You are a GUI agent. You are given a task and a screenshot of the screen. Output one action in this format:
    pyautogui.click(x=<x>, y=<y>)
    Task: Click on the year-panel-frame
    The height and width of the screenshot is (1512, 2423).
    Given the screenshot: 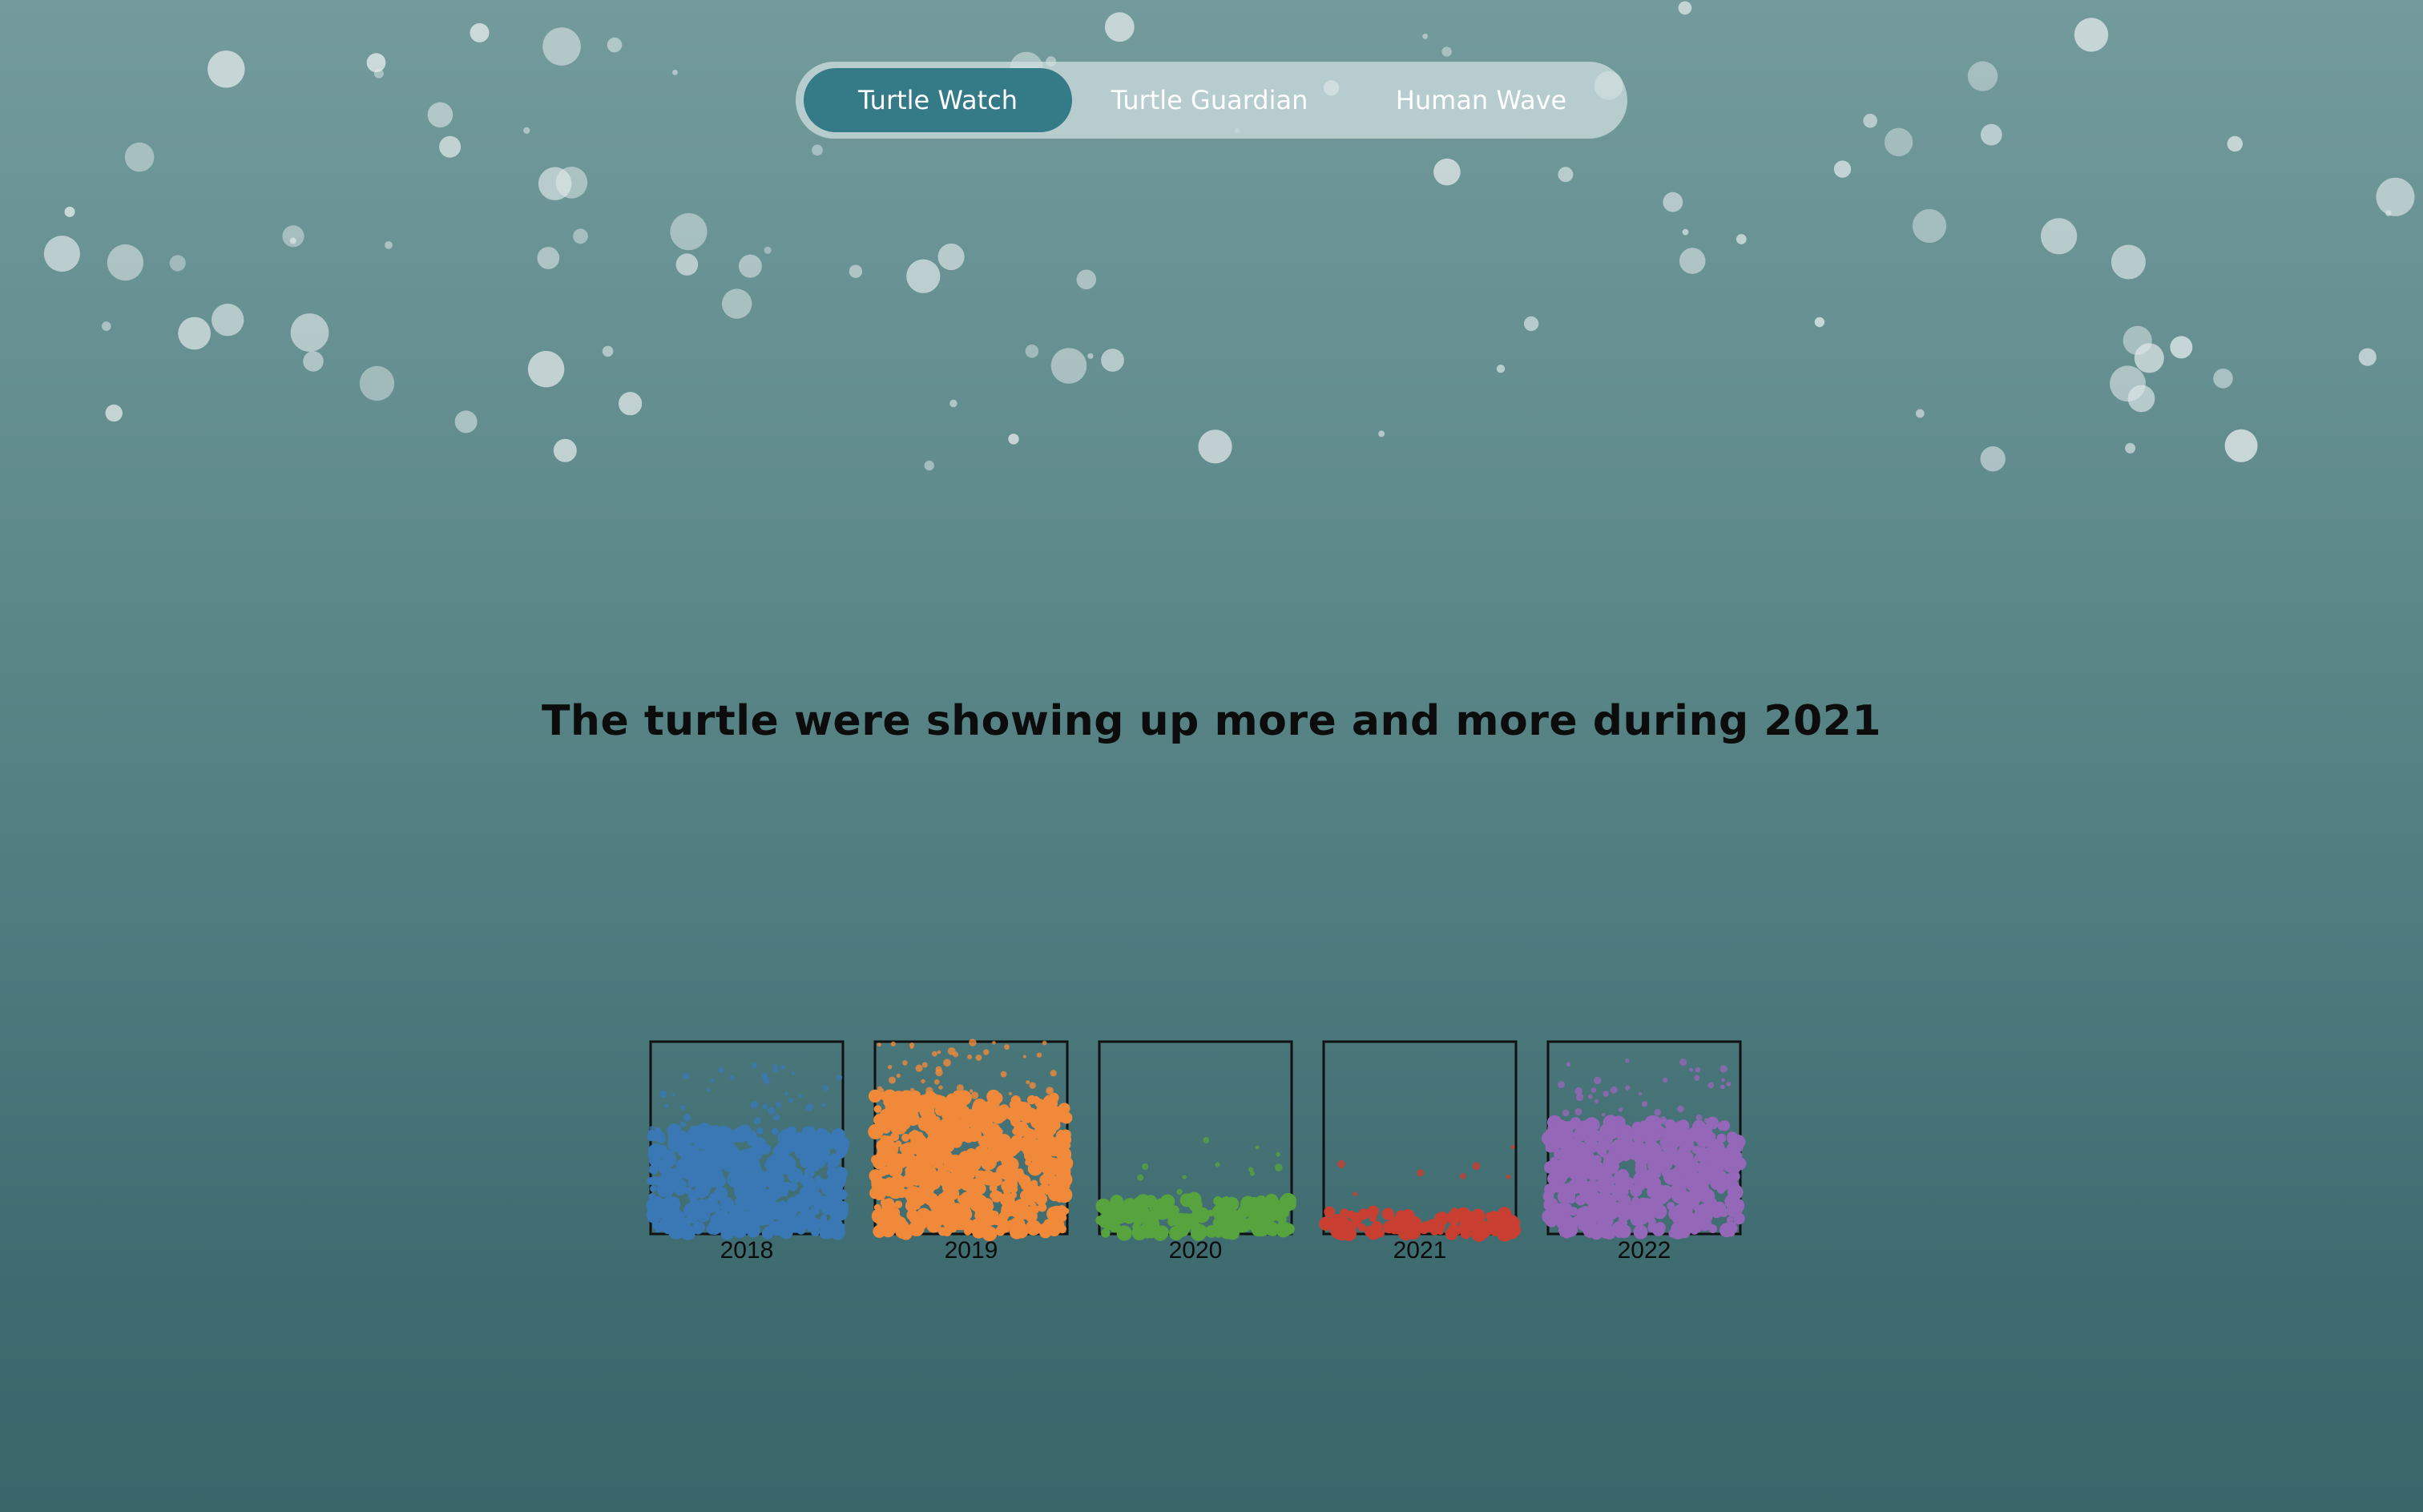 What is the action you would take?
    pyautogui.click(x=1420, y=1138)
    